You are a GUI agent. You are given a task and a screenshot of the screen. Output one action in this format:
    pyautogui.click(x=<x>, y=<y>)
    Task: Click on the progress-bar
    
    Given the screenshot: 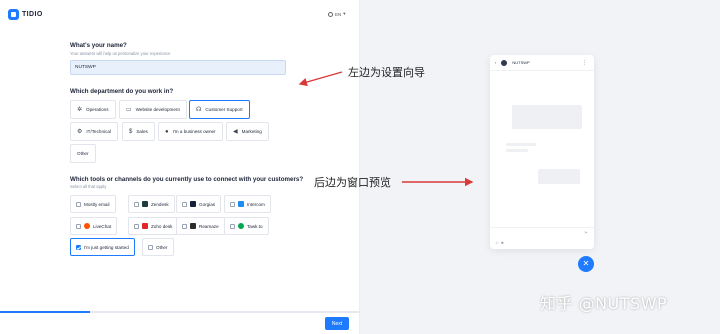 What is the action you would take?
    pyautogui.click(x=180, y=312)
    